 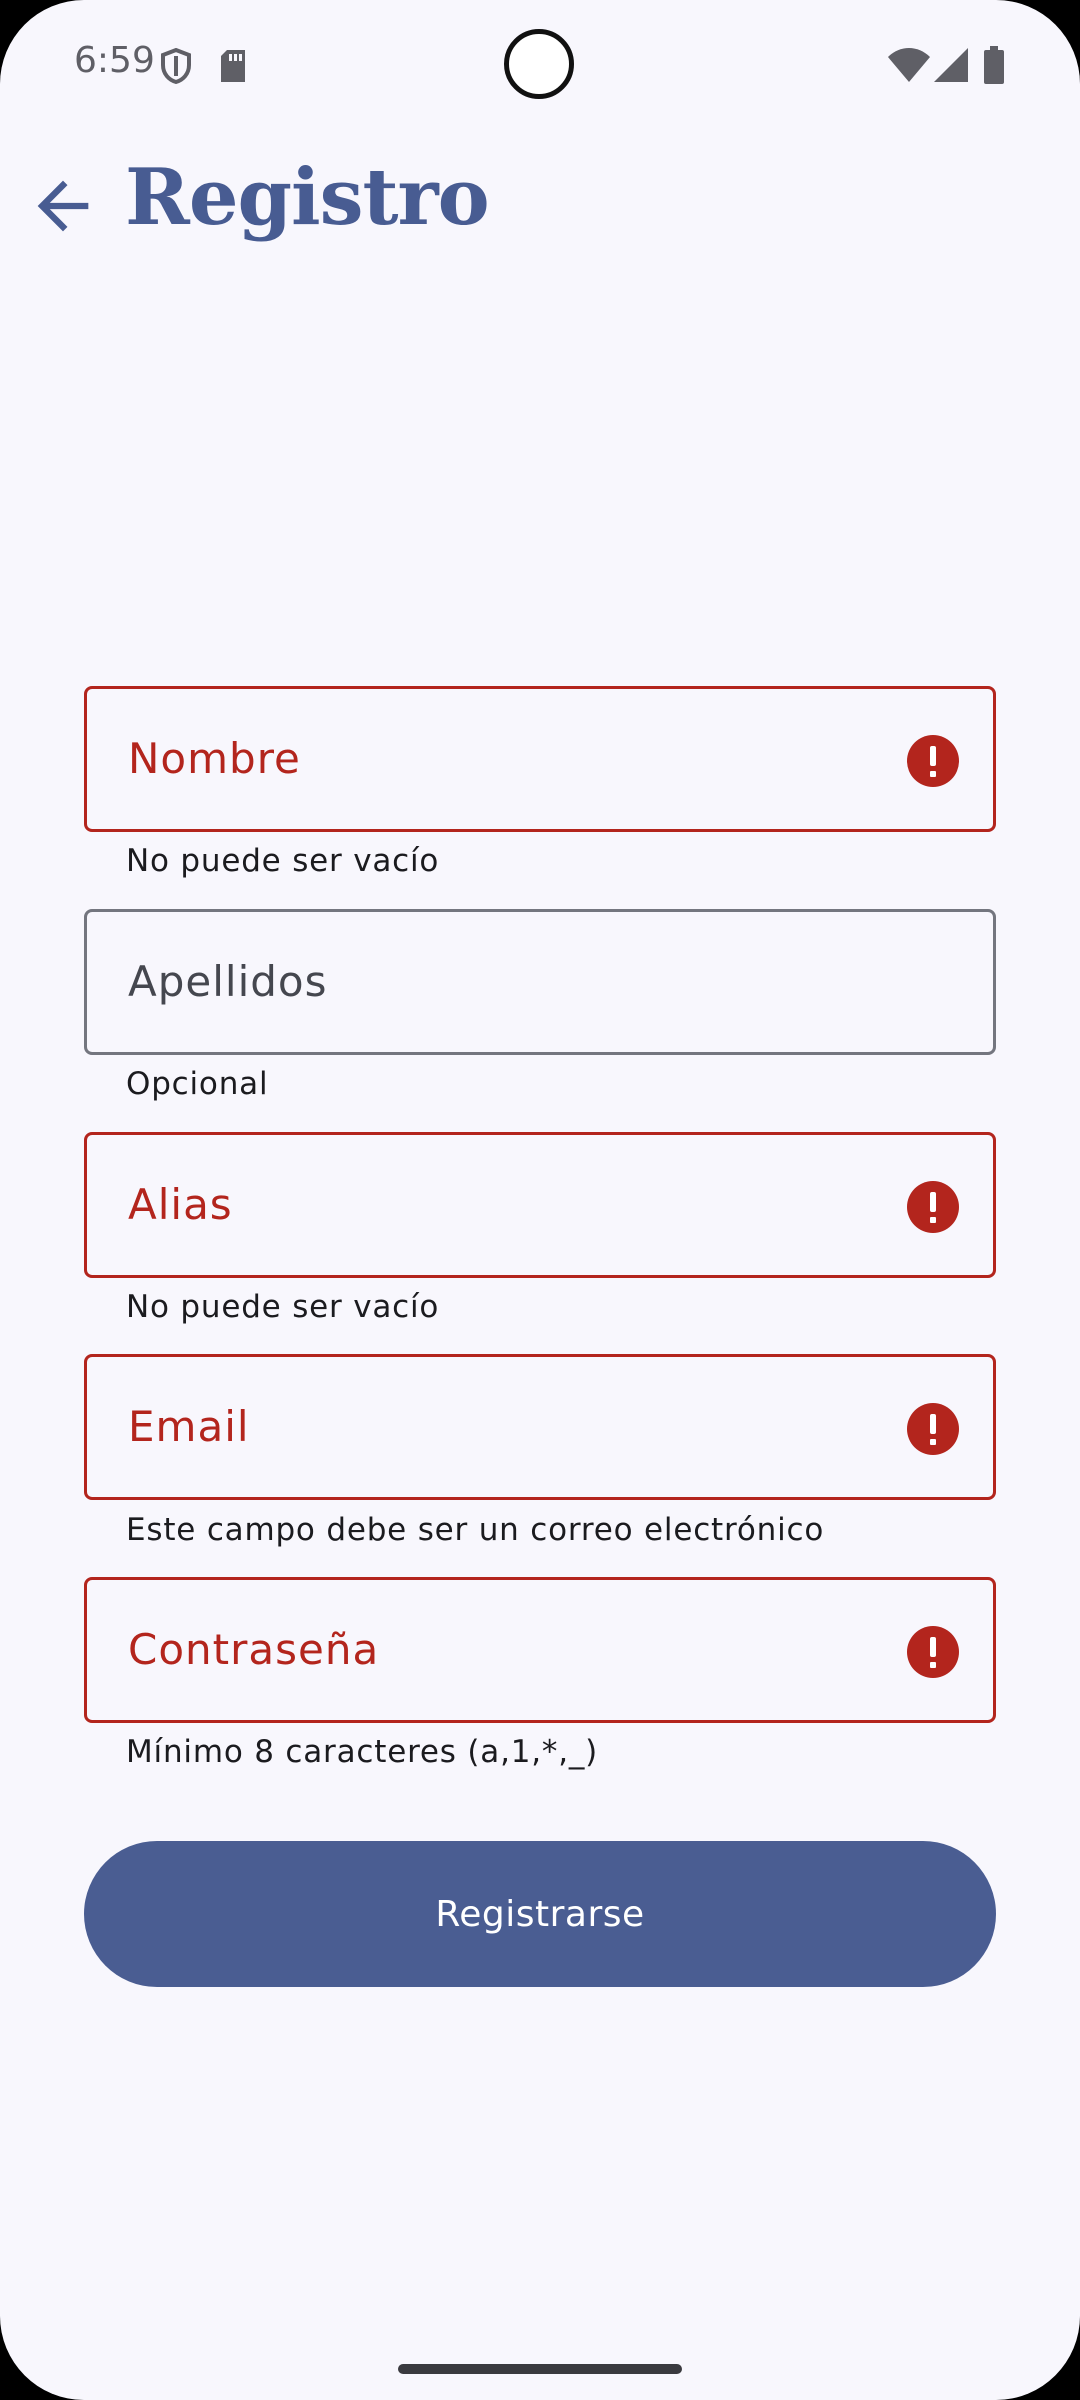 What do you see at coordinates (283, 1307) in the screenshot?
I see `alias-field-supporting-text: No puede ser vacío` at bounding box center [283, 1307].